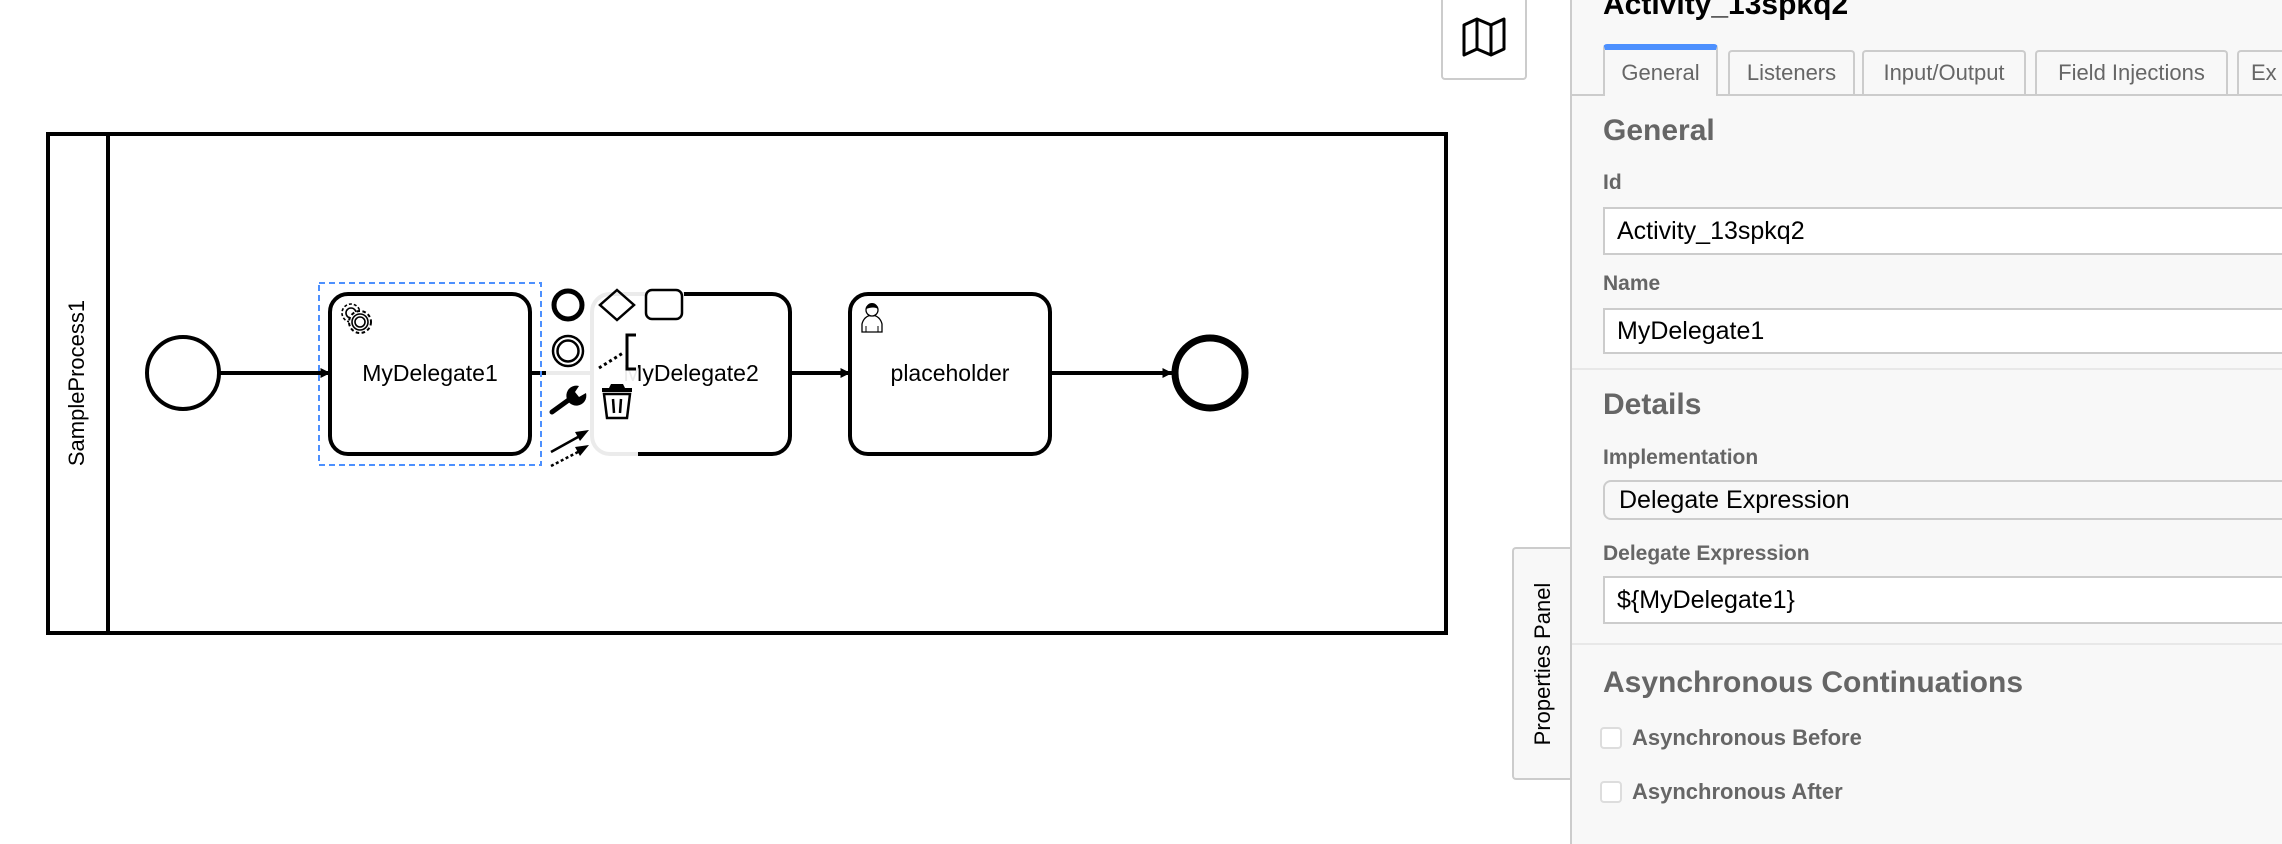 This screenshot has width=2282, height=844. I want to click on start-event, so click(183, 373).